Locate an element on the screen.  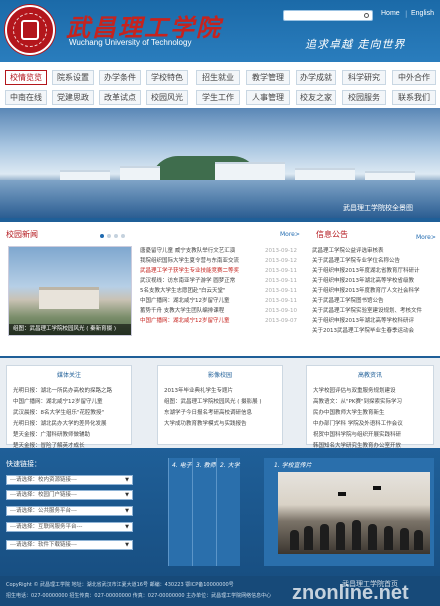
nav-item: 党建思政 is located at coordinates (73, 97).